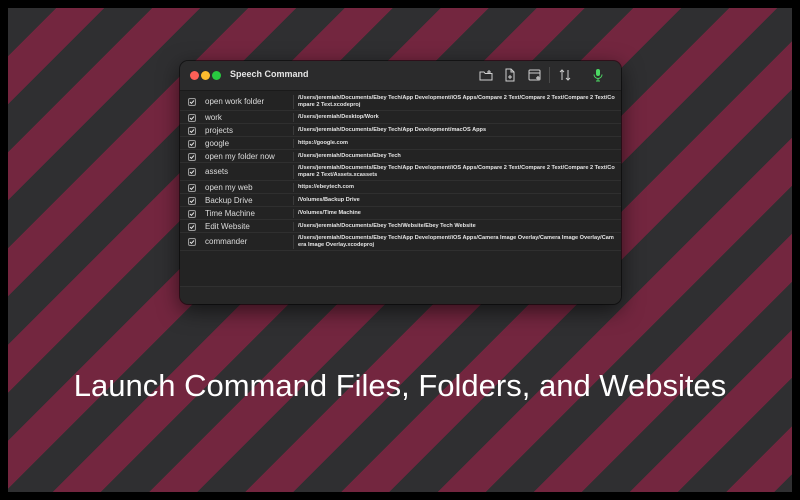  Describe the element at coordinates (216, 75) in the screenshot. I see `zoom-window-button` at that location.